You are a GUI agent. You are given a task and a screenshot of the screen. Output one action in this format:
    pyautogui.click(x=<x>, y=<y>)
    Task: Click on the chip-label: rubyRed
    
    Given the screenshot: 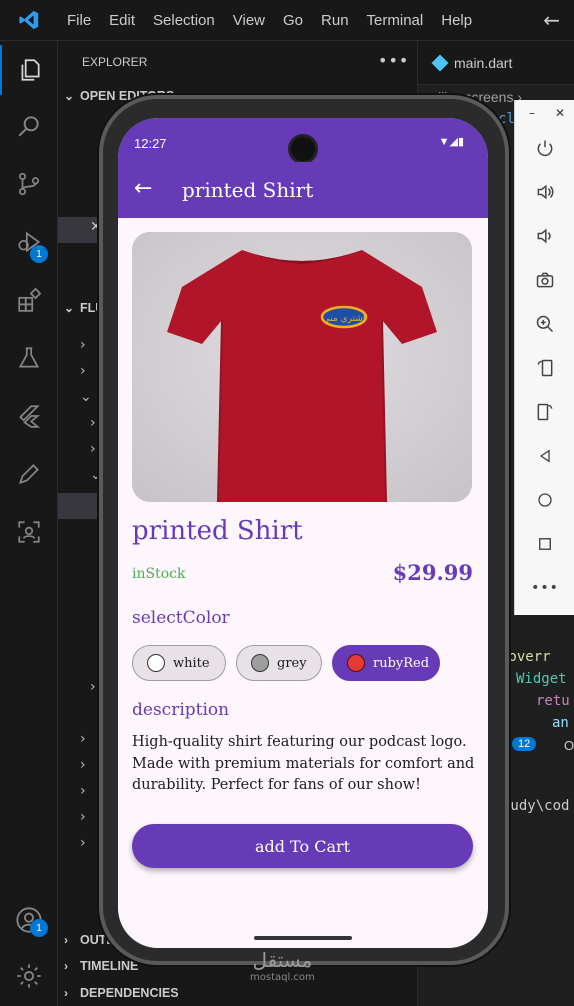 What is the action you would take?
    pyautogui.click(x=401, y=663)
    